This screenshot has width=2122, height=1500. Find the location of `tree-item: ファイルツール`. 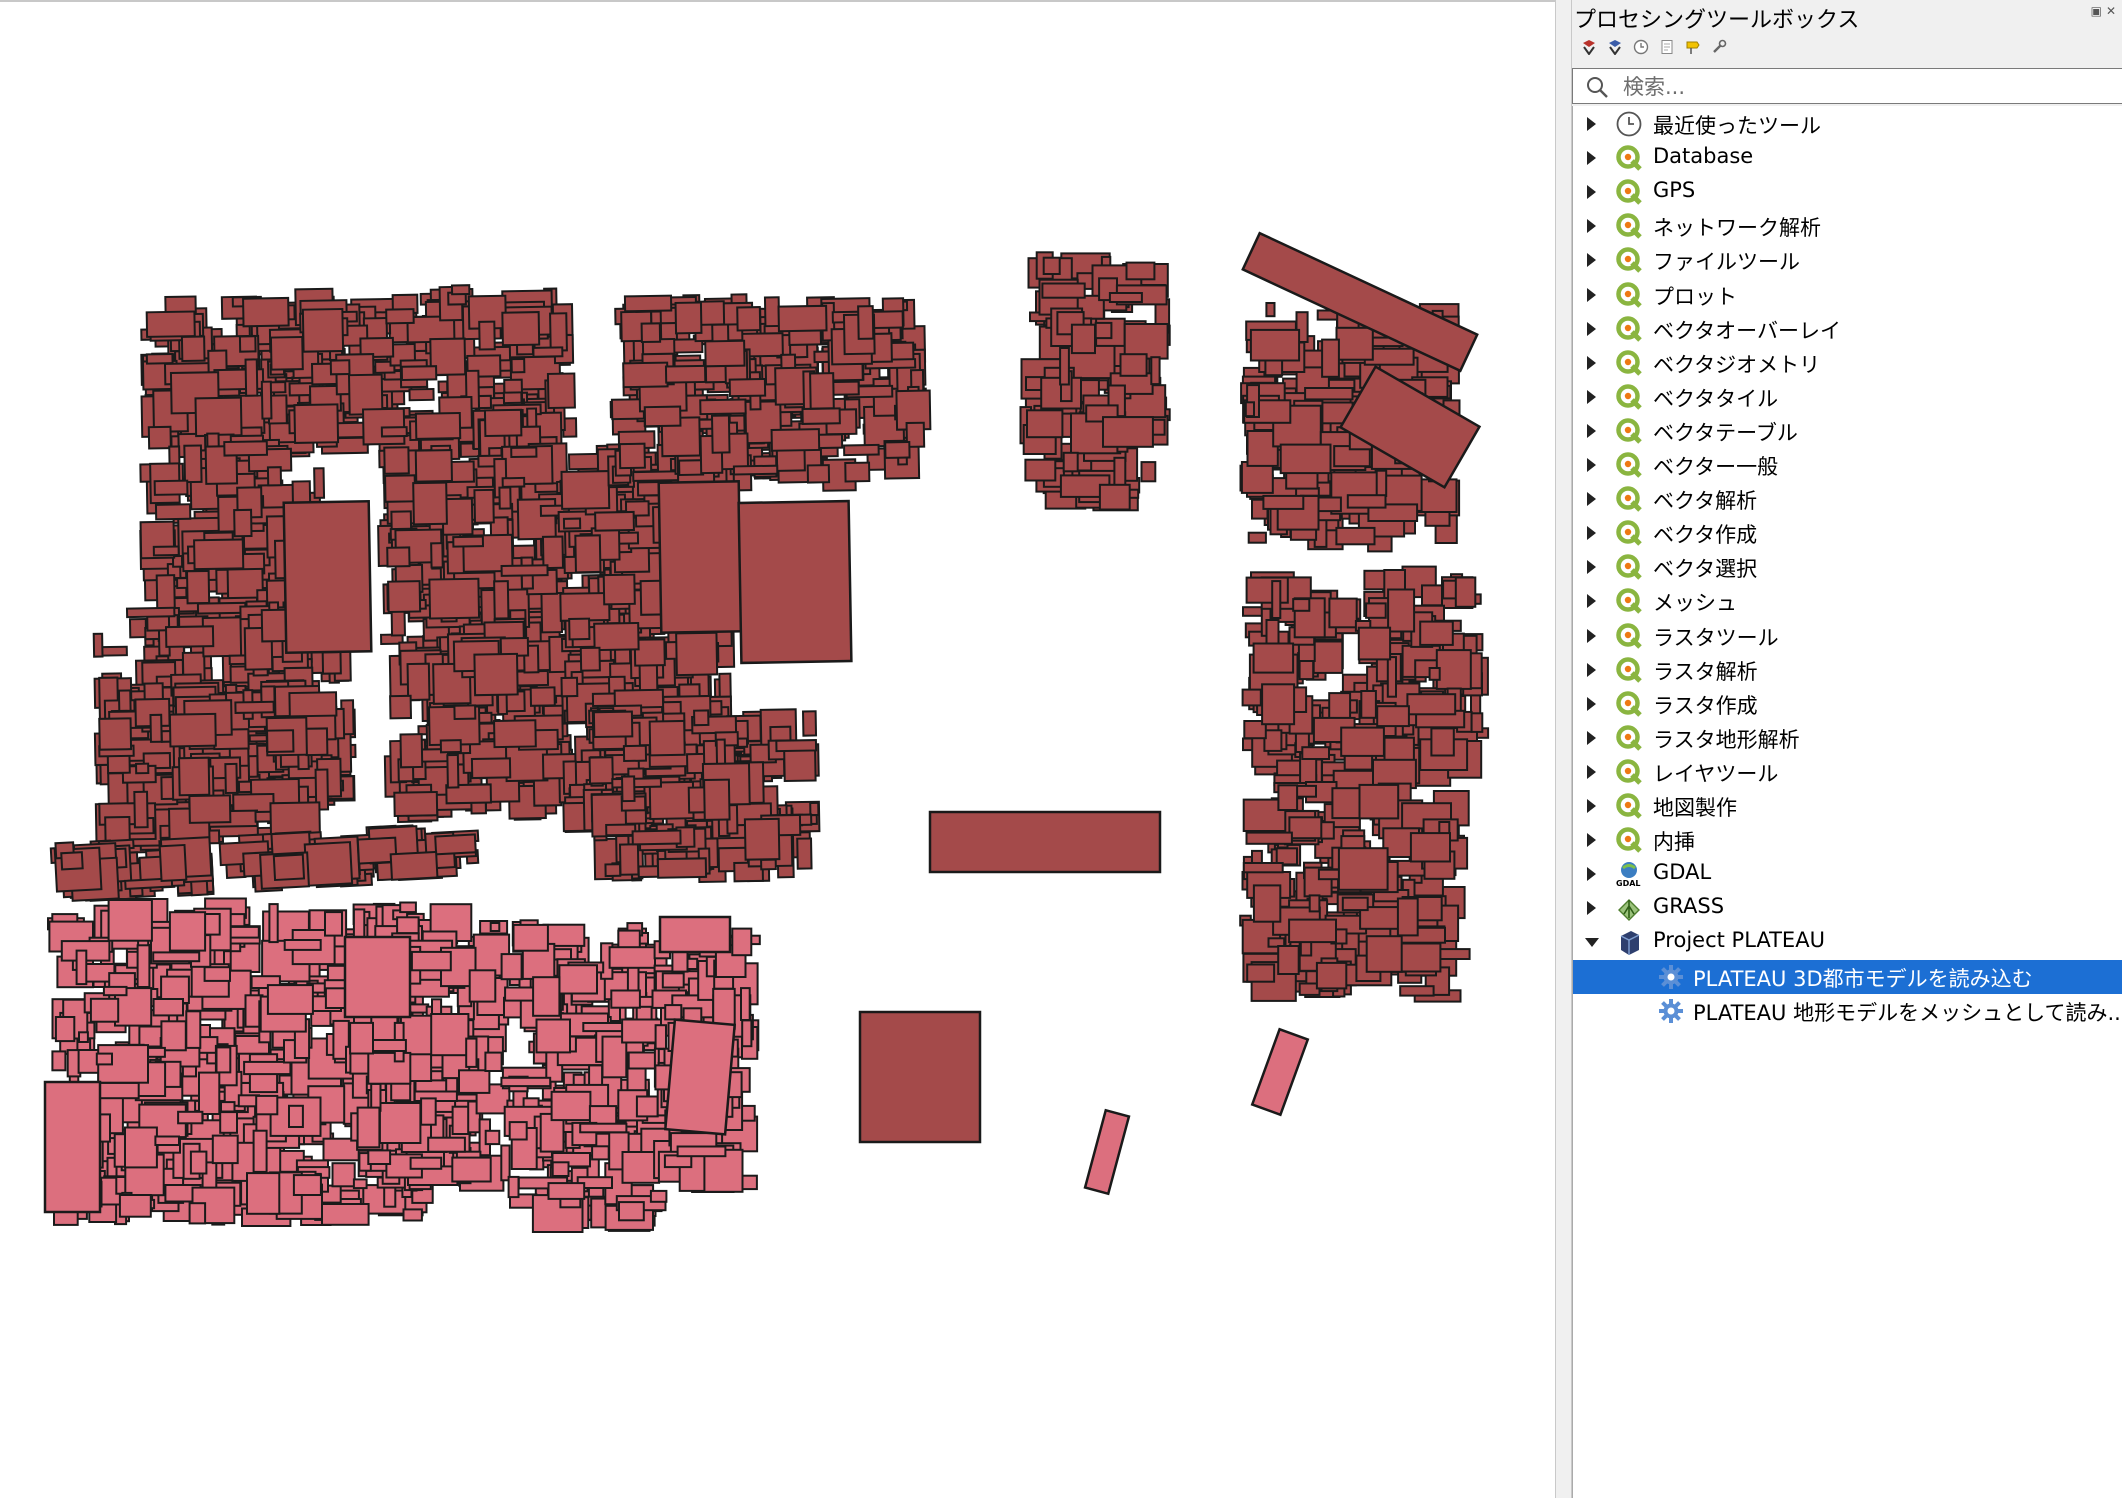

tree-item: ファイルツール is located at coordinates (1847, 260).